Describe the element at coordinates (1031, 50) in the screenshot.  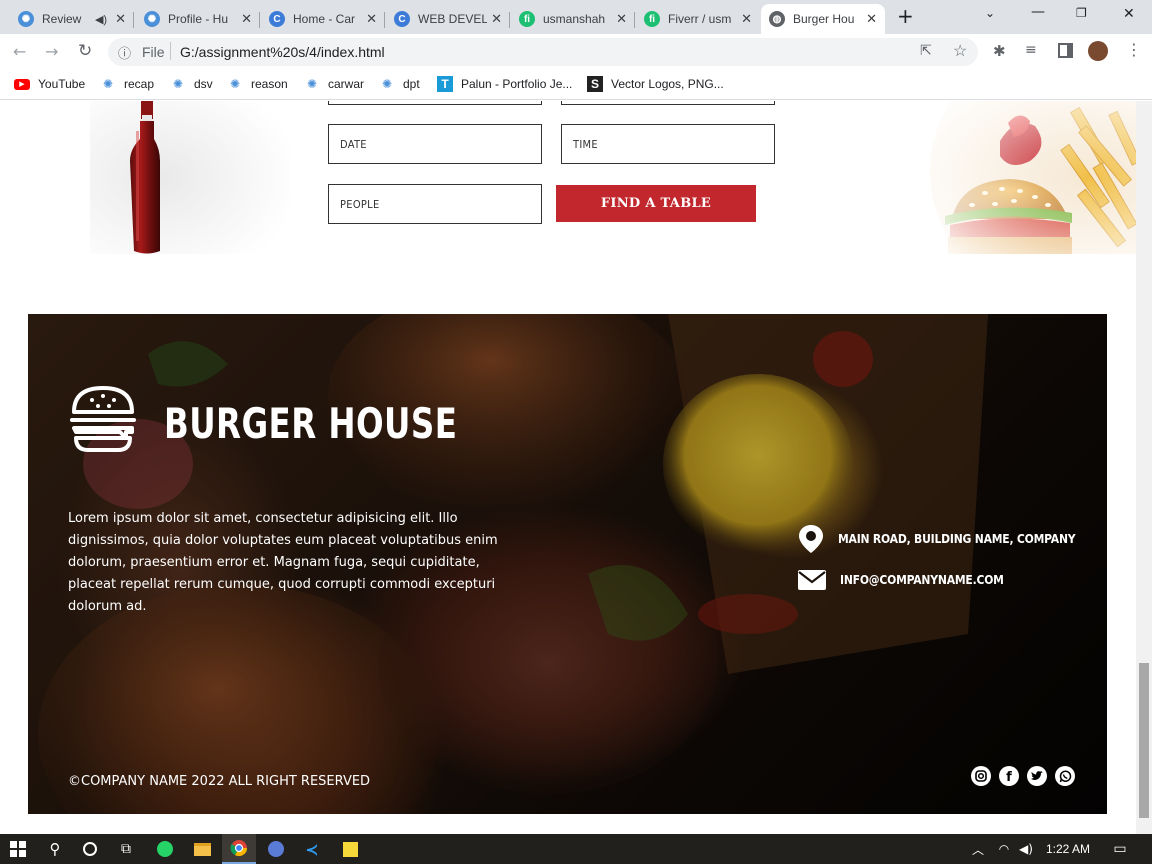
I see `media-queue-icon: ≡` at that location.